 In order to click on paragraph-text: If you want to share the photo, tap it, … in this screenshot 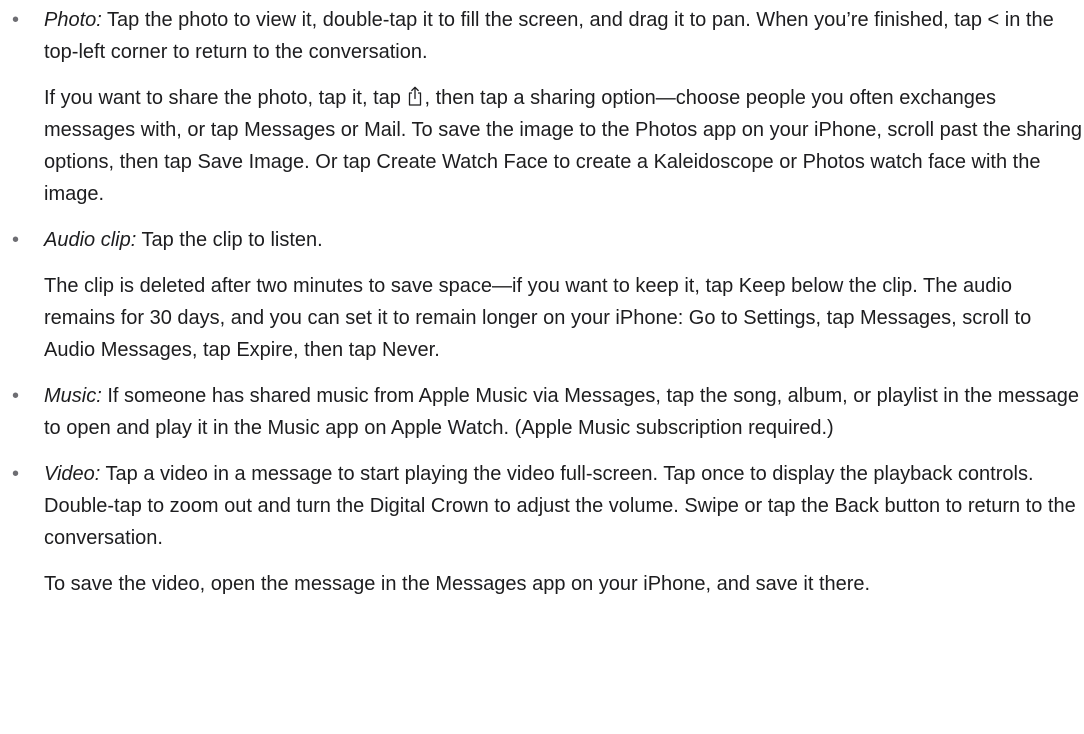, I will do `click(225, 98)`.